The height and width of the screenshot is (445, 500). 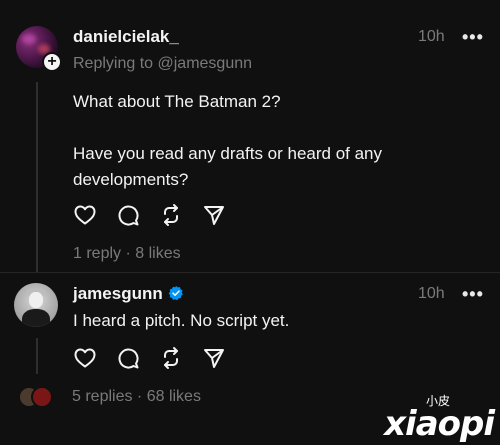 What do you see at coordinates (52, 62) in the screenshot?
I see `follow-plus-icon: +` at bounding box center [52, 62].